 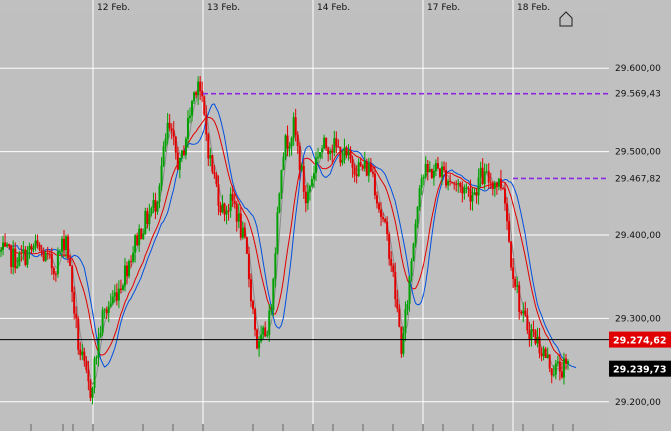 I want to click on date-label: 17 Feb., so click(x=443, y=8).